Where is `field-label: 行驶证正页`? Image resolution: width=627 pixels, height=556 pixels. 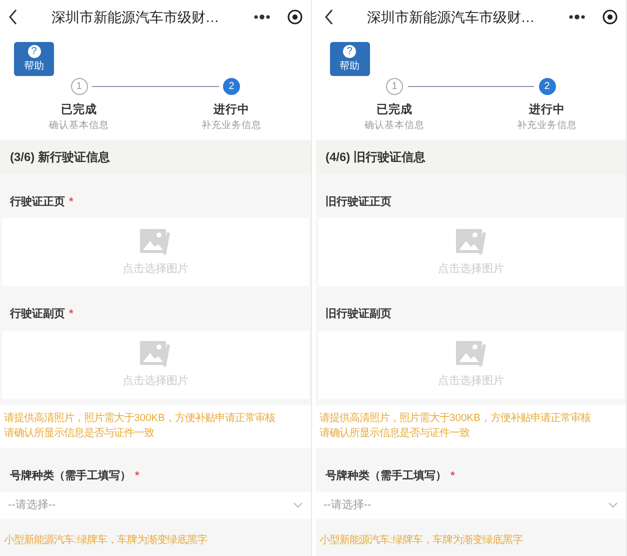 field-label: 行驶证正页 is located at coordinates (37, 202).